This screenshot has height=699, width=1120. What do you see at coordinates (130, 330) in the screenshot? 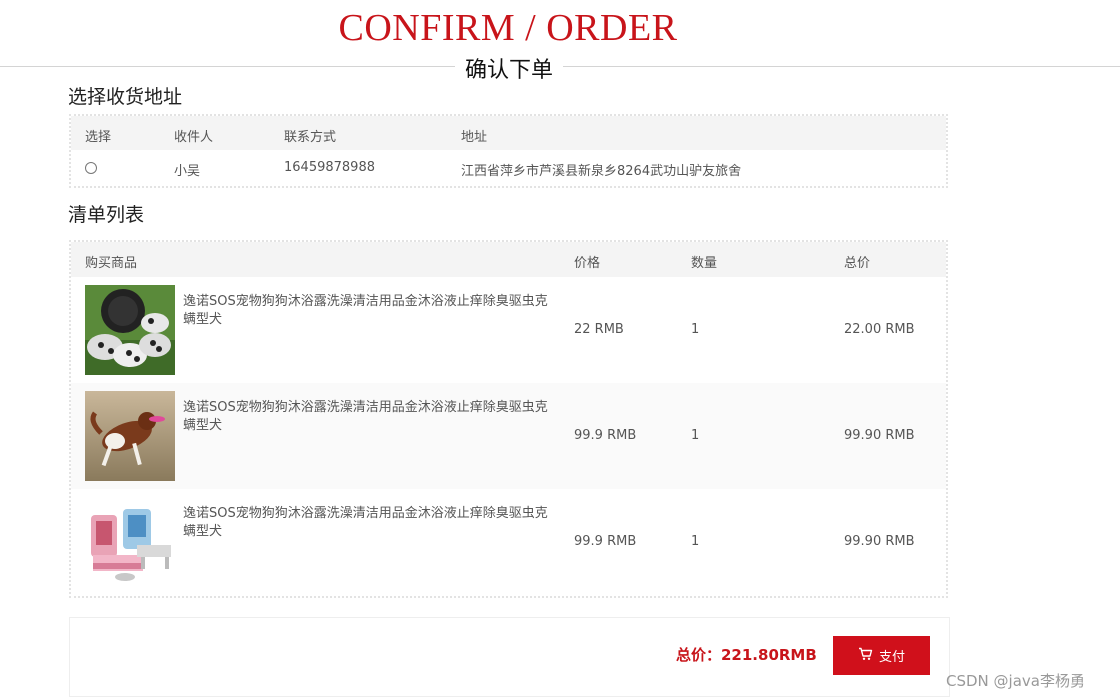
I see `dog-shoes-photo` at bounding box center [130, 330].